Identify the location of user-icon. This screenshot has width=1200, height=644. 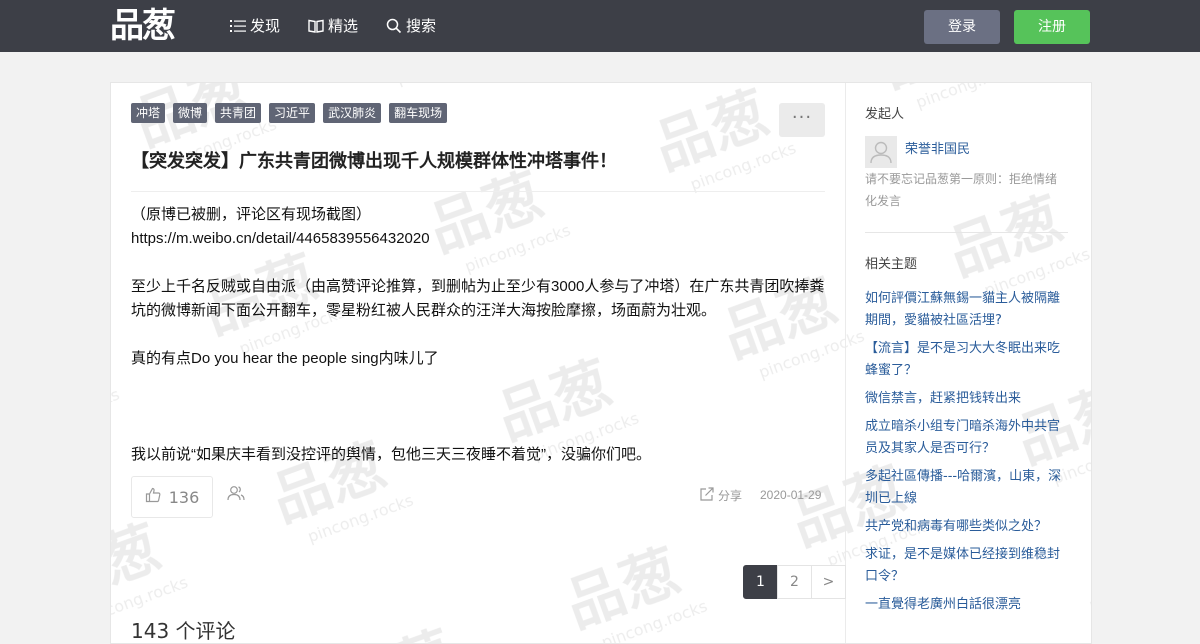
(881, 152).